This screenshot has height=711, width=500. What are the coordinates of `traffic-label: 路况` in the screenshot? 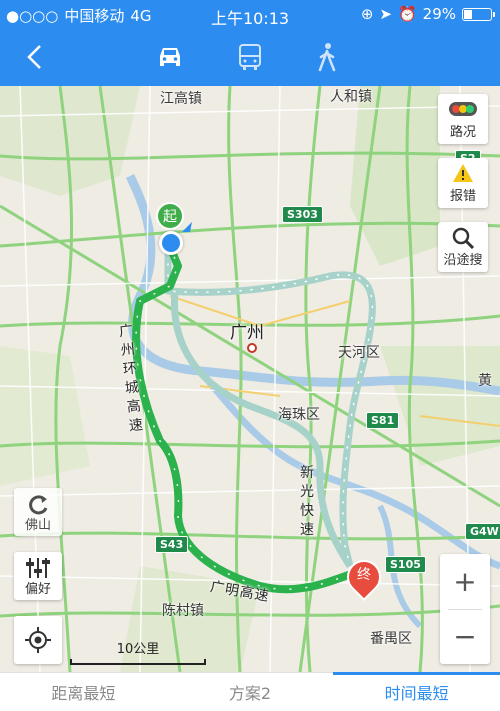 It's located at (462, 132).